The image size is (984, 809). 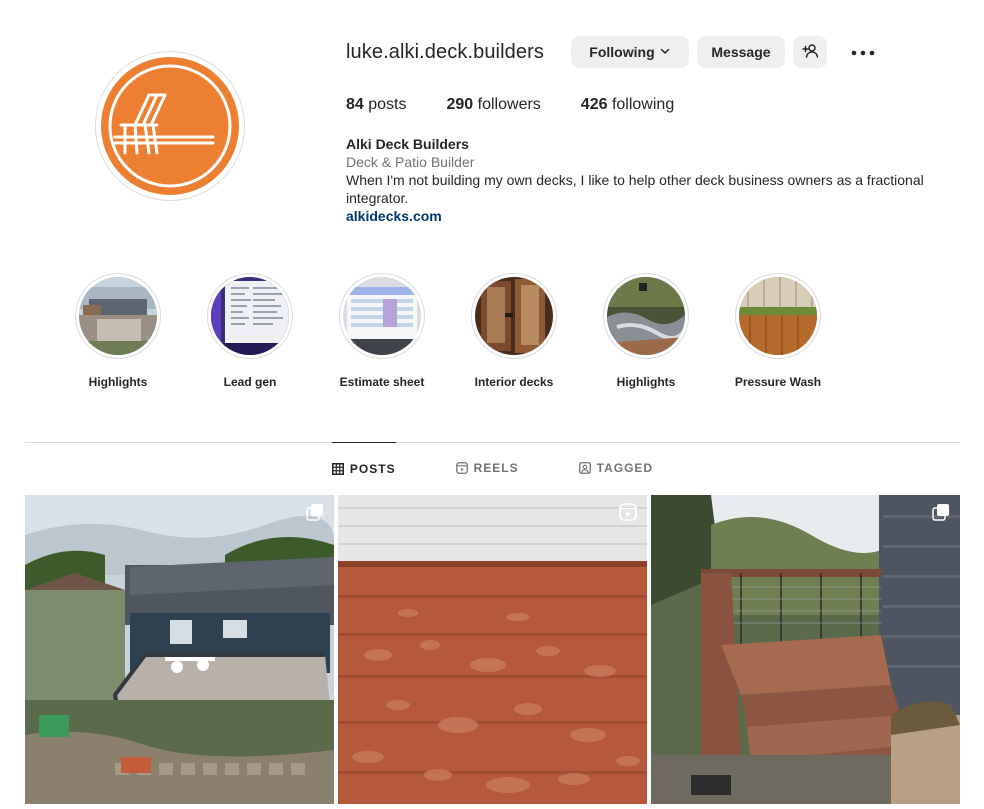 I want to click on profile-website-link: alkidecks.com, so click(x=641, y=216).